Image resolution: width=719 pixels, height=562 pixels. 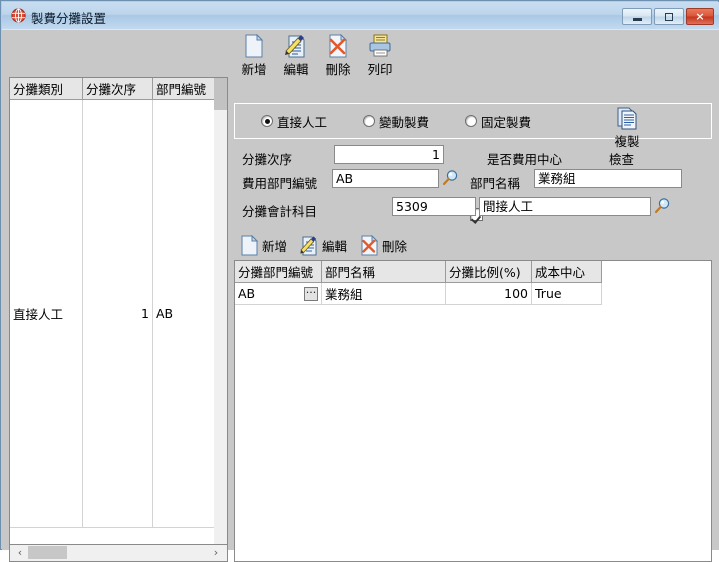 I want to click on toolbar-print-label: 列印, so click(x=380, y=69).